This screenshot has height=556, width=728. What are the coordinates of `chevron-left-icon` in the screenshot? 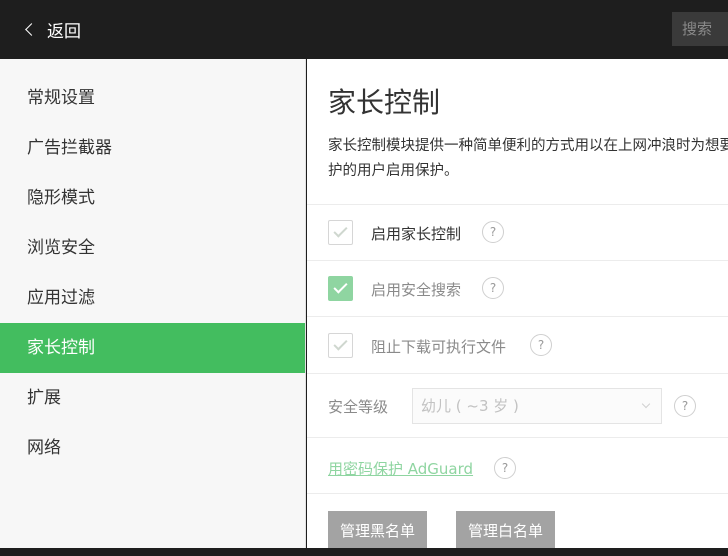 It's located at (31, 29).